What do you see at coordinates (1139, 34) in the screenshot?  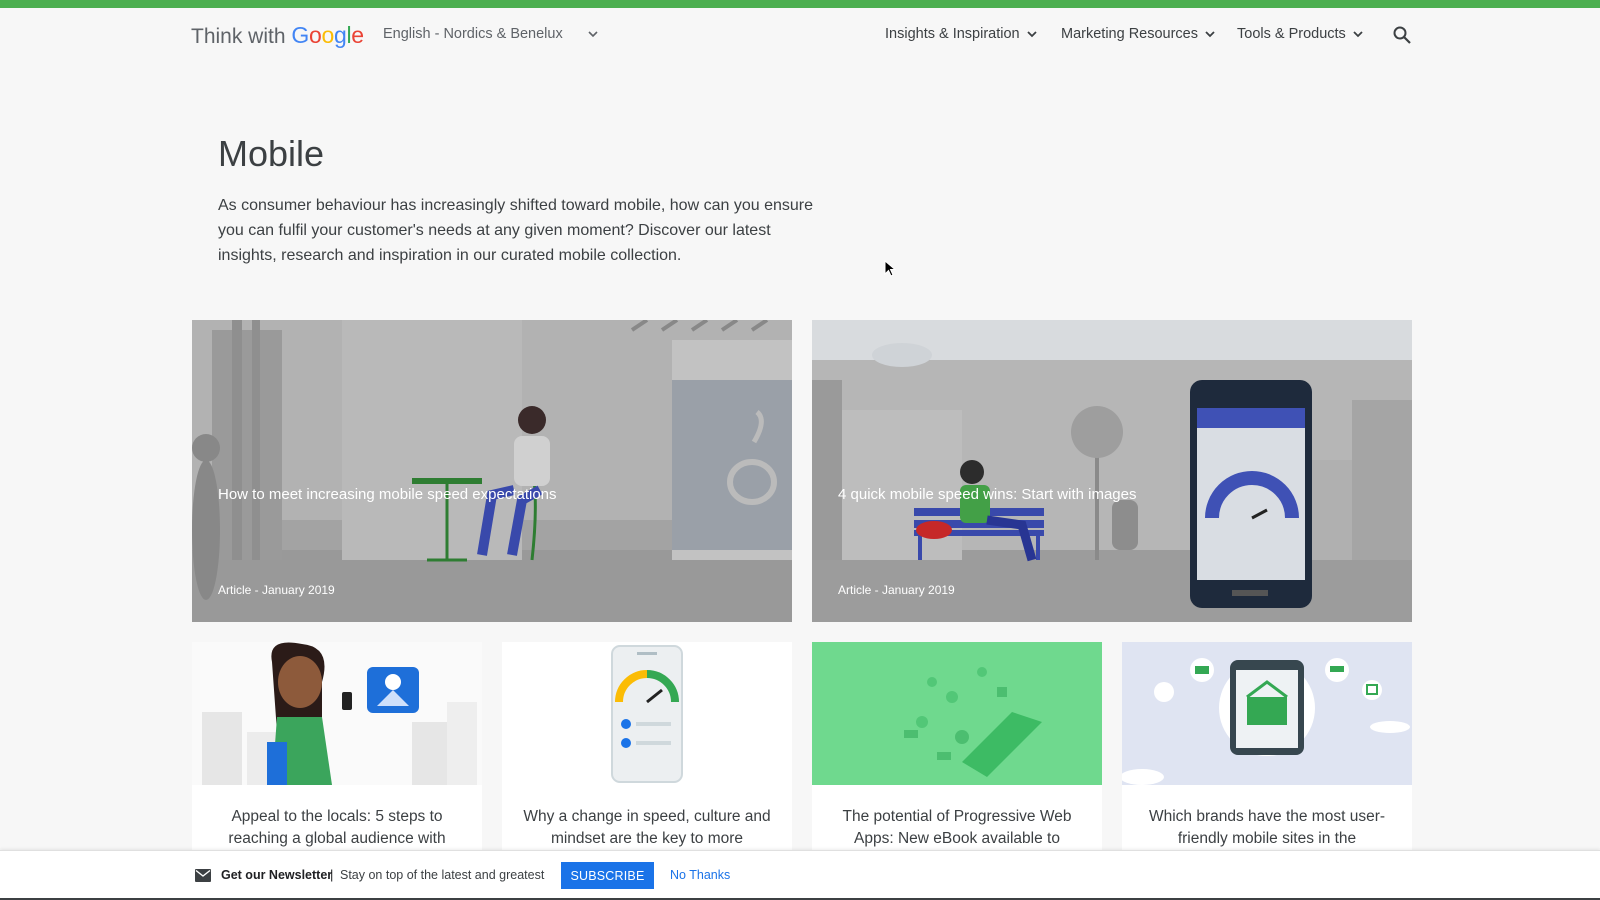 I see `nav-marketing-resources: Marketing Resources` at bounding box center [1139, 34].